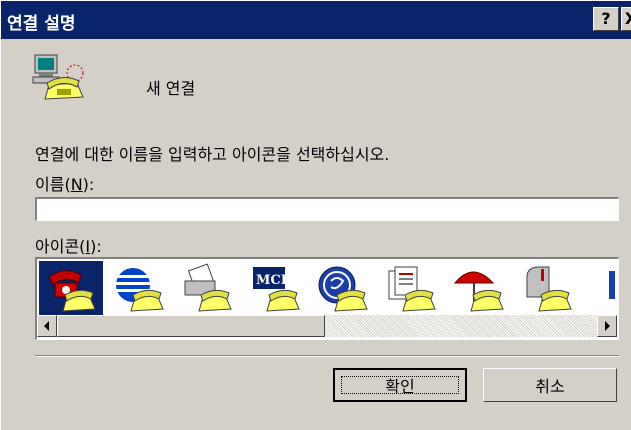 This screenshot has width=631, height=430. Describe the element at coordinates (600, 288) in the screenshot. I see `icon-option-partial` at that location.